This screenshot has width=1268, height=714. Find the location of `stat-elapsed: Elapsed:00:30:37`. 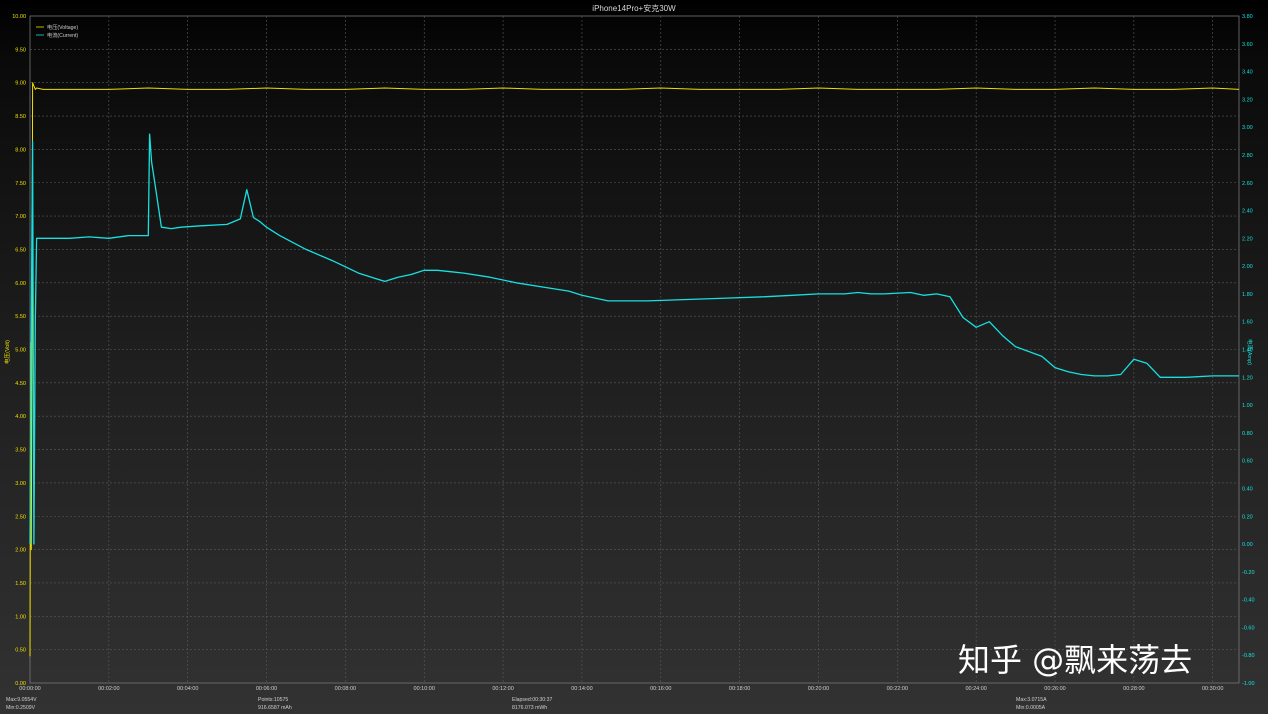

stat-elapsed: Elapsed:00:30:37 is located at coordinates (532, 700).